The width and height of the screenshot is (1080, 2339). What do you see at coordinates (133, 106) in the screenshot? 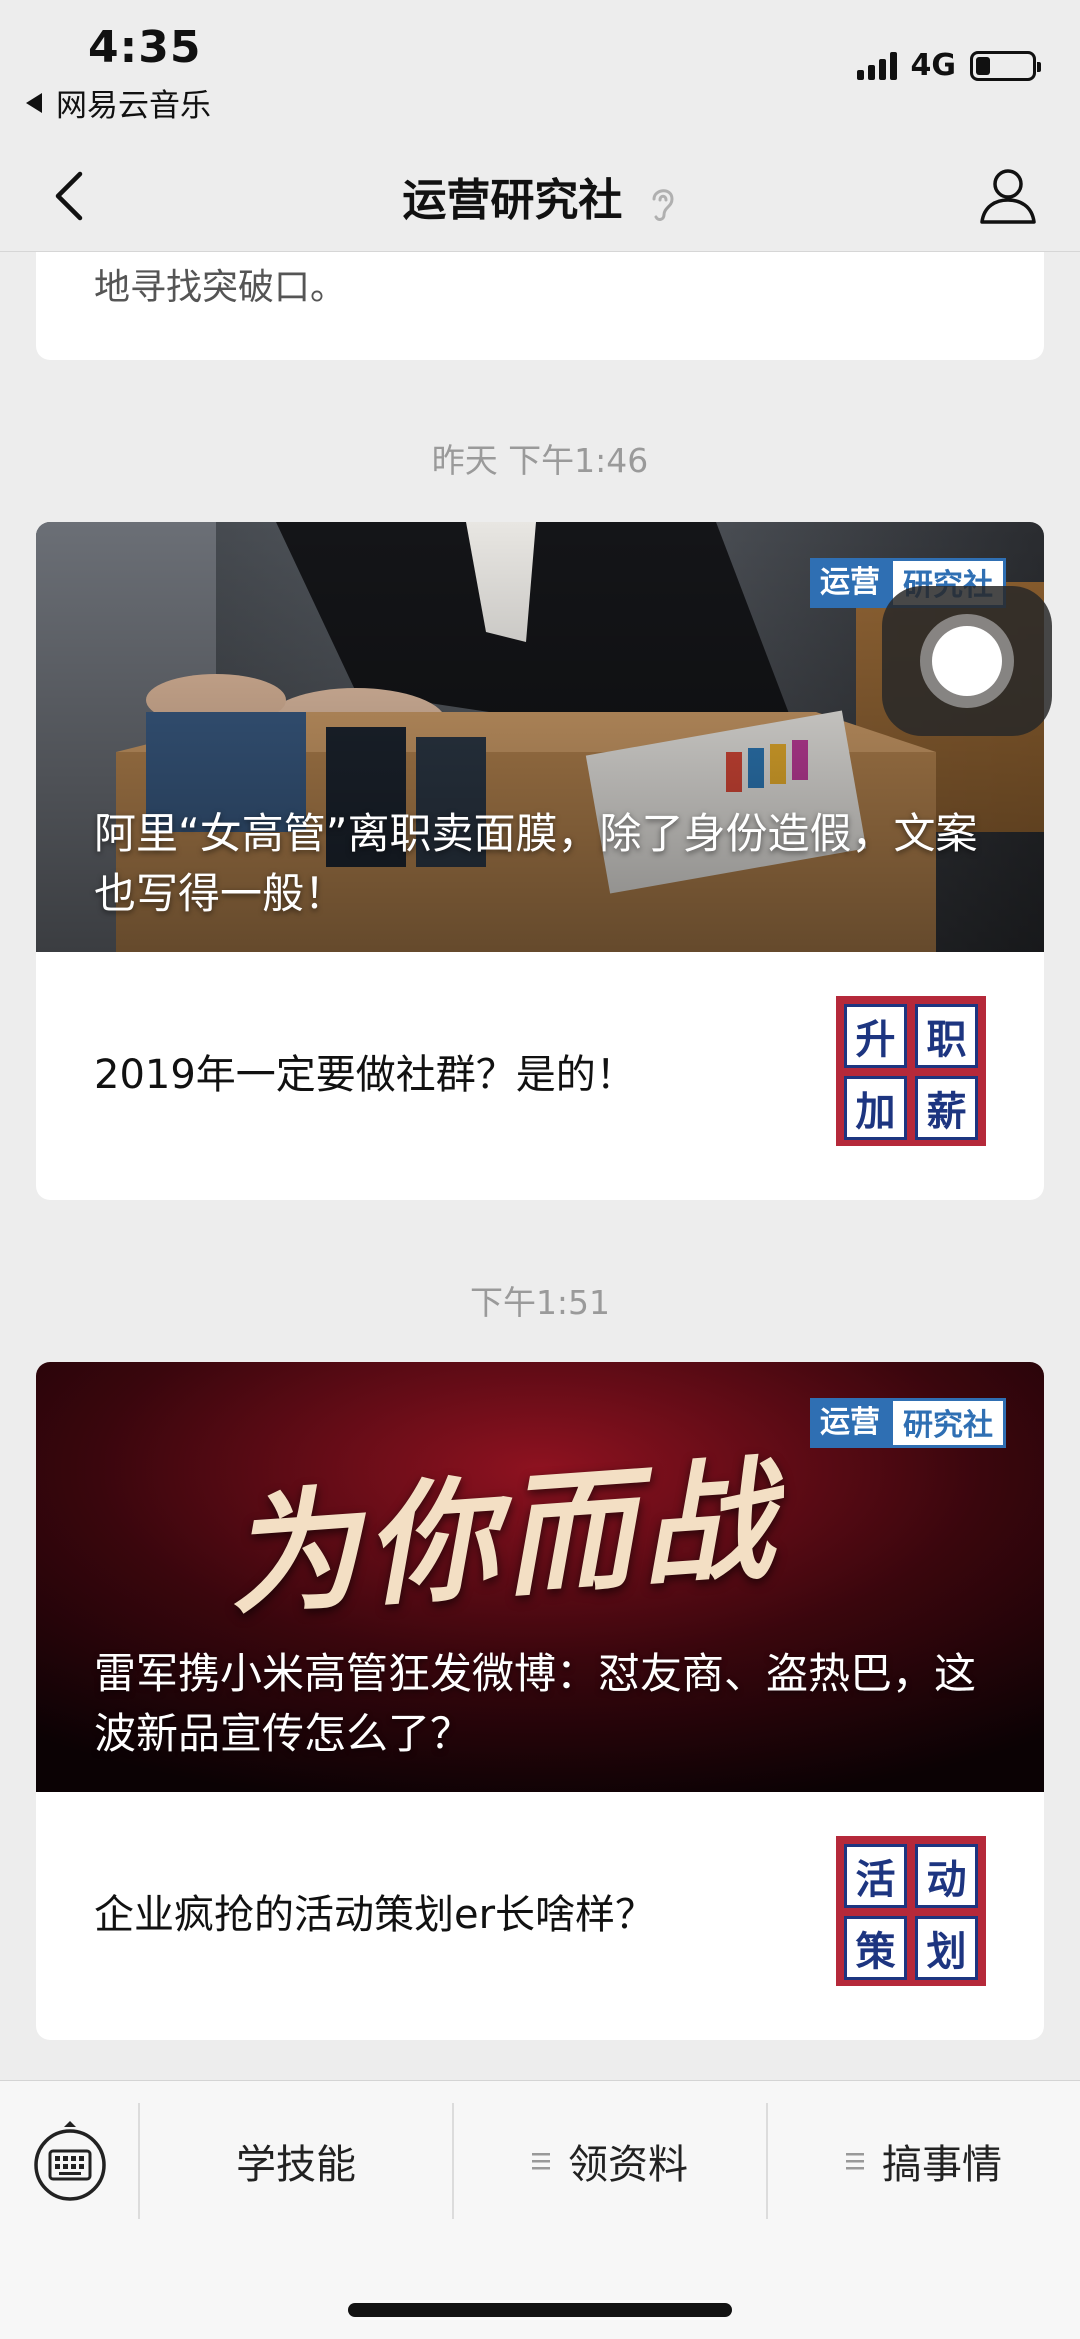
I see `back-app-label: 网易云音乐` at bounding box center [133, 106].